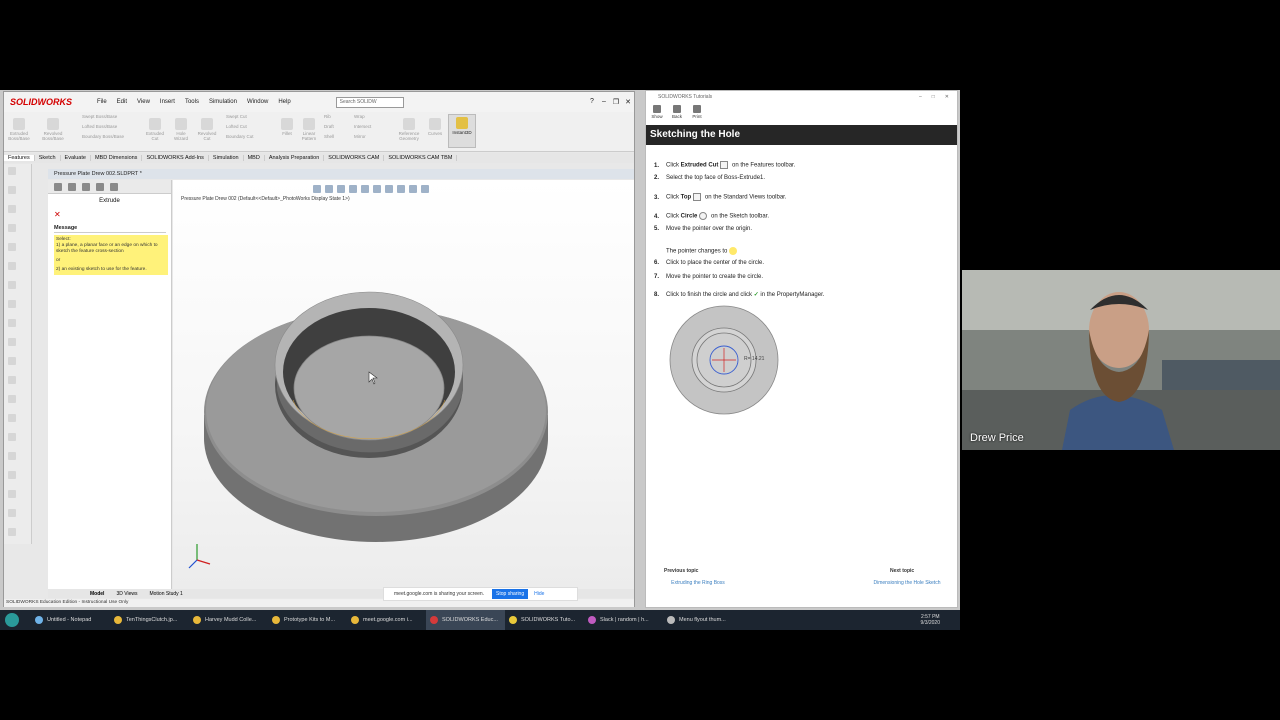  Describe the element at coordinates (143, 102) in the screenshot. I see `menu-view: View` at that location.